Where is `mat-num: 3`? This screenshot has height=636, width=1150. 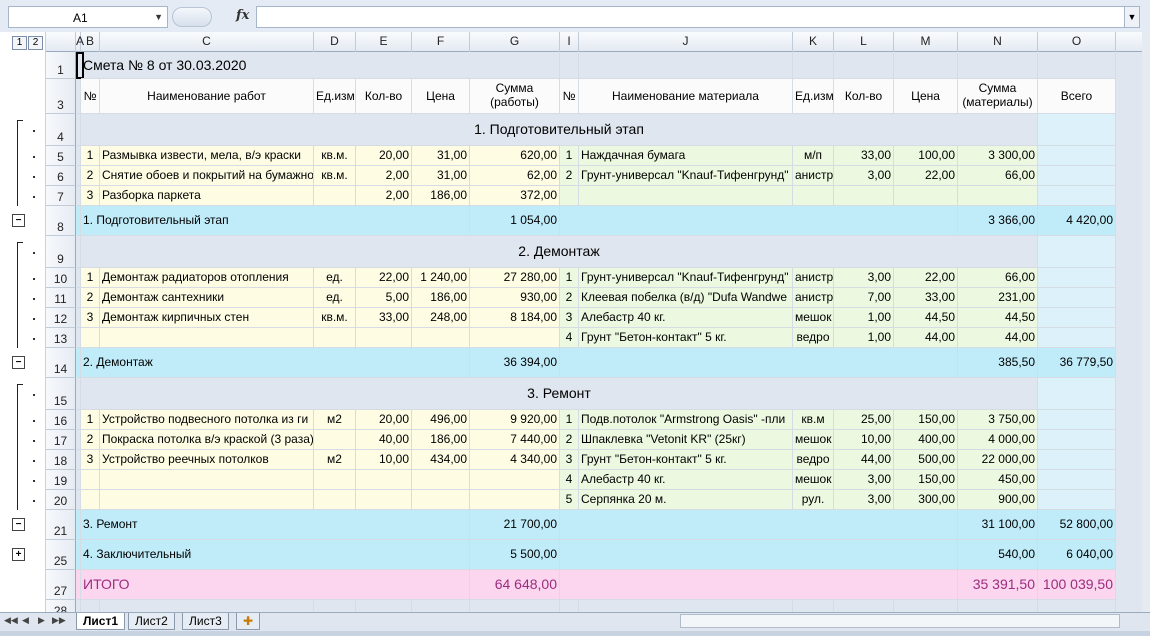 mat-num: 3 is located at coordinates (569, 460).